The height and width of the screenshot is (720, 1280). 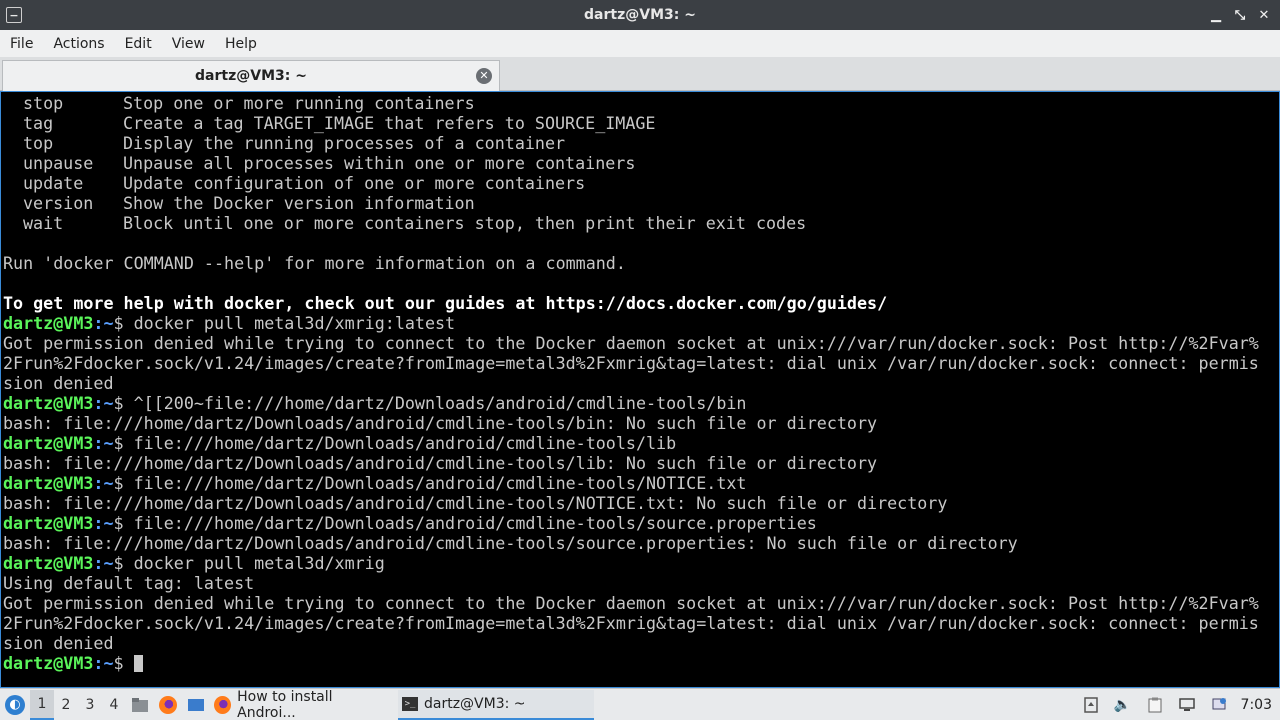 What do you see at coordinates (641, 563) in the screenshot?
I see `prompt-line: dartz@VM3:~$ docker pull metal3d/xmrig` at bounding box center [641, 563].